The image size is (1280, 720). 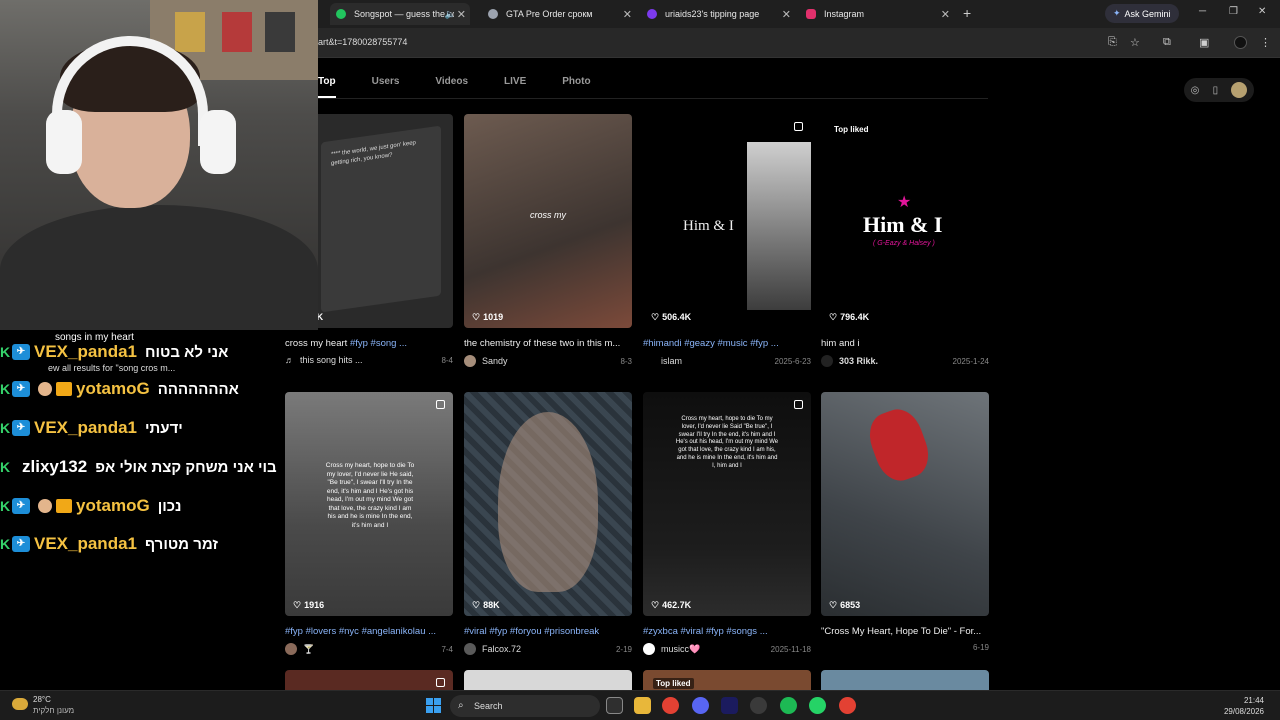 I want to click on side-panel-icon: ▣, so click(x=1204, y=42).